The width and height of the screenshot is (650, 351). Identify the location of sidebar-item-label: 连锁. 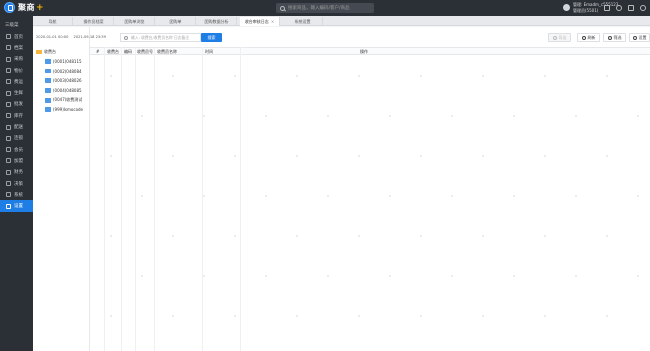
(18, 139).